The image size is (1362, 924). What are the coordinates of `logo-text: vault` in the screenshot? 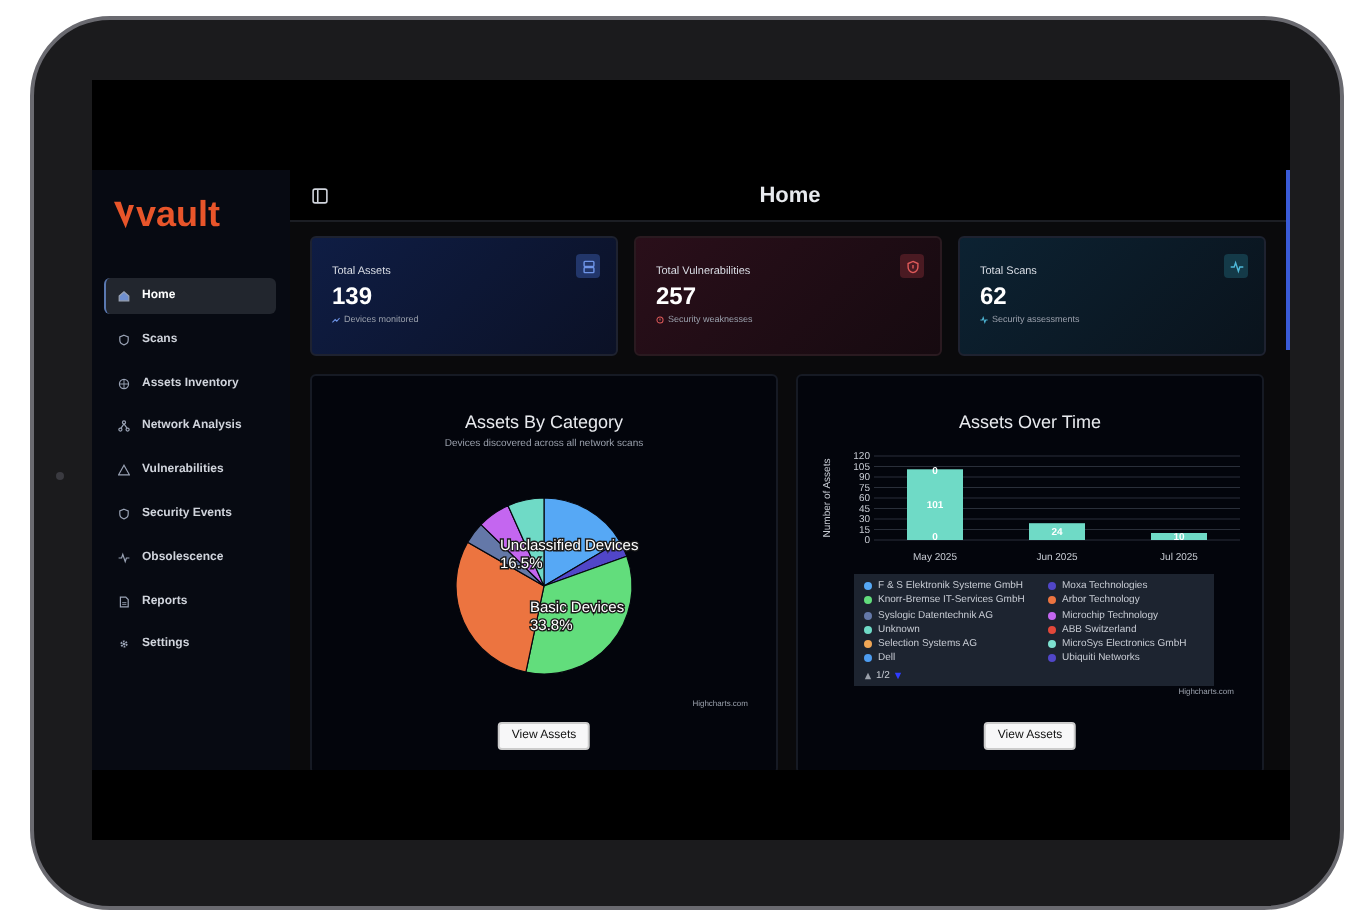 It's located at (178, 214).